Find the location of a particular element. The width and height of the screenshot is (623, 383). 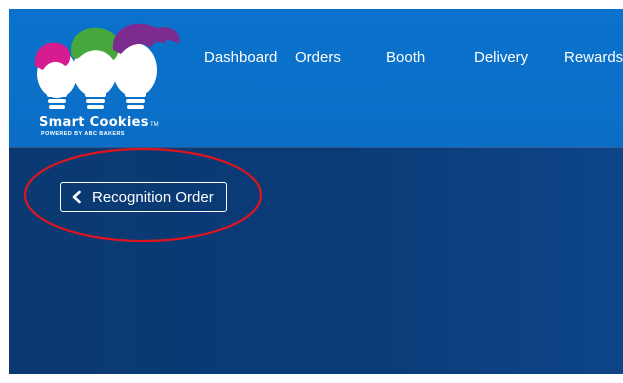

smart-cookies-logo: Smart Cookies TM POWERED BY ABC BAKERS is located at coordinates (104, 79).